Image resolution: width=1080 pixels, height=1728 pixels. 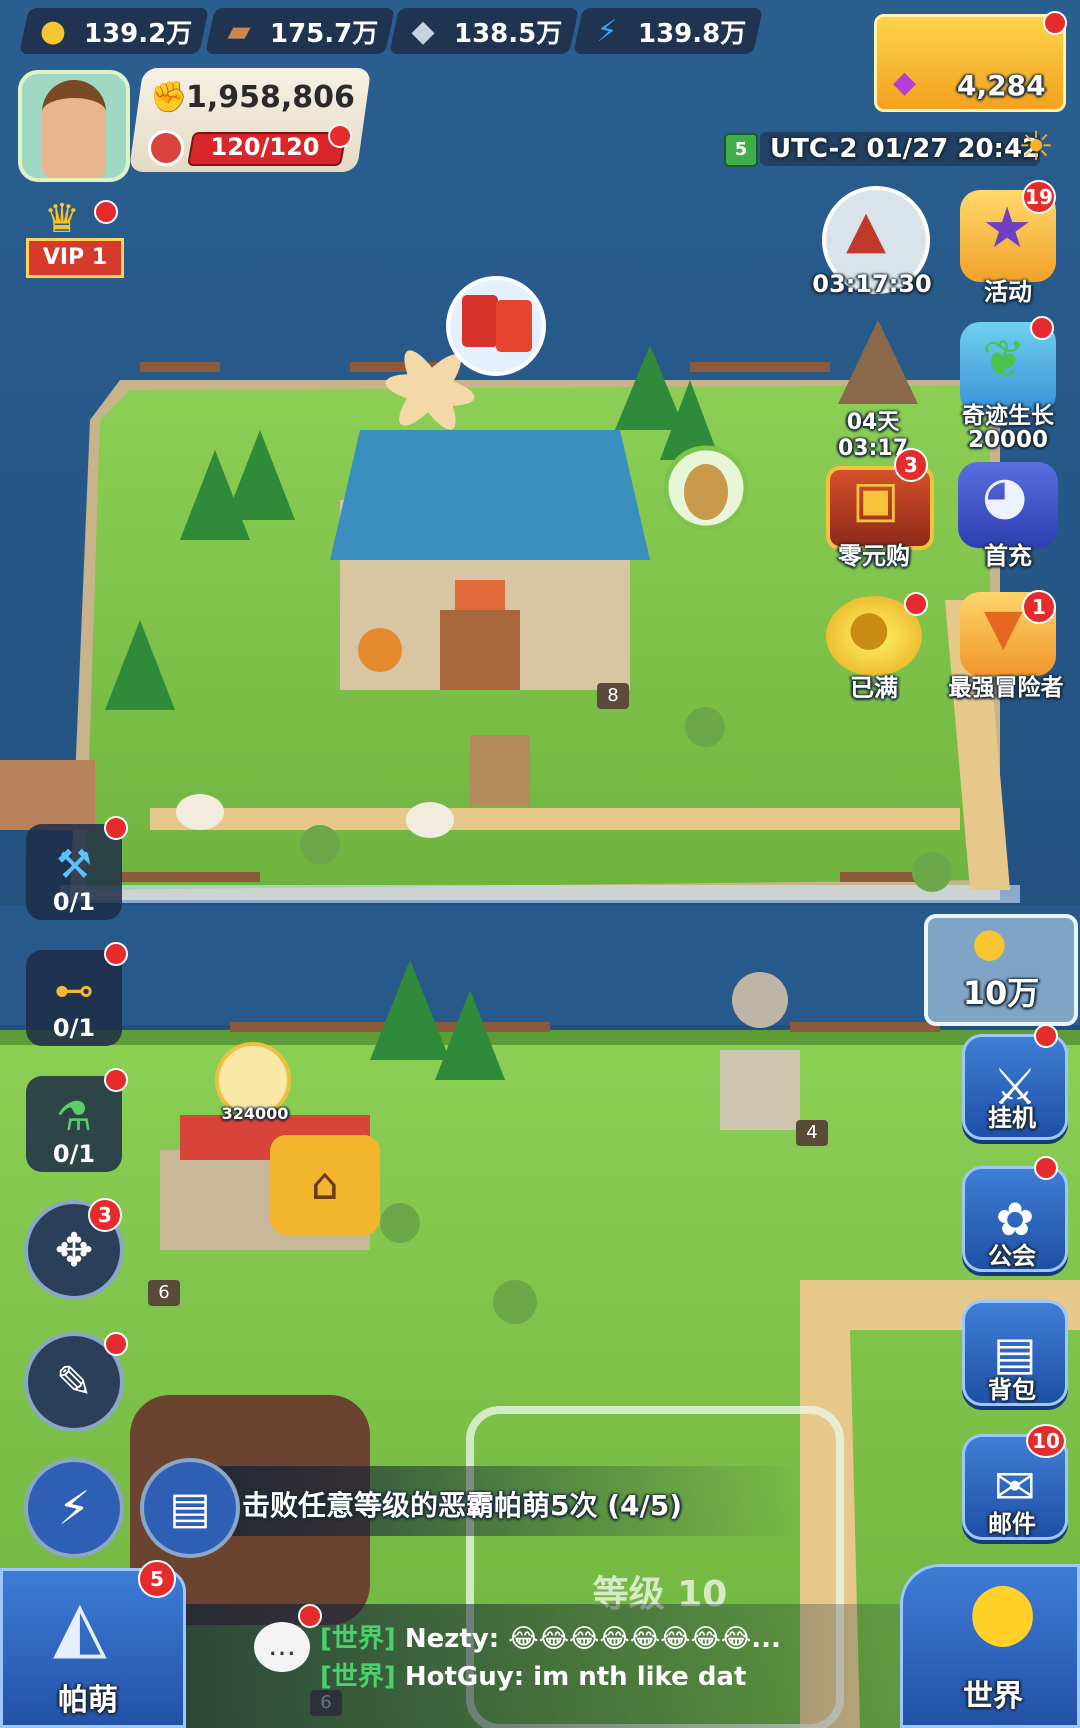 I want to click on flask-icon: ⚗, so click(x=74, y=1117).